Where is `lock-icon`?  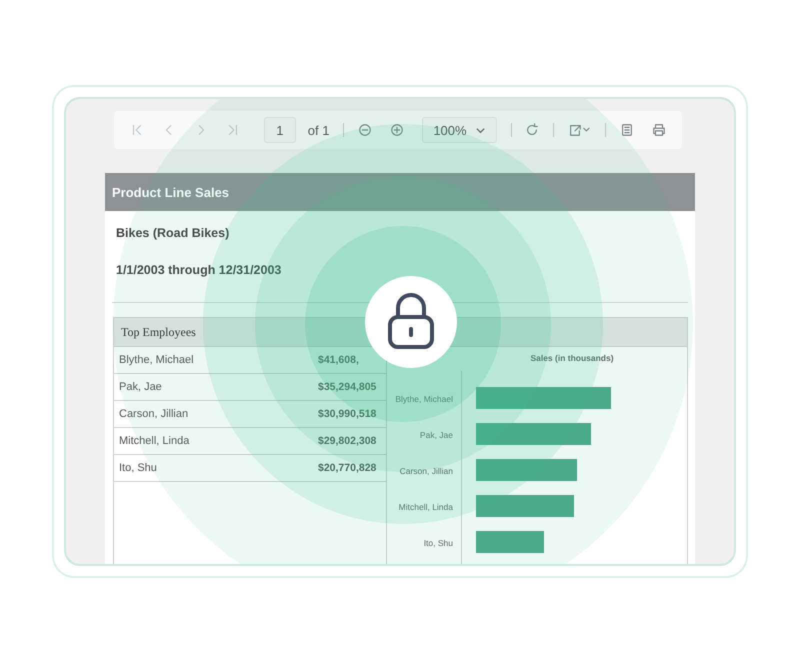
lock-icon is located at coordinates (411, 322).